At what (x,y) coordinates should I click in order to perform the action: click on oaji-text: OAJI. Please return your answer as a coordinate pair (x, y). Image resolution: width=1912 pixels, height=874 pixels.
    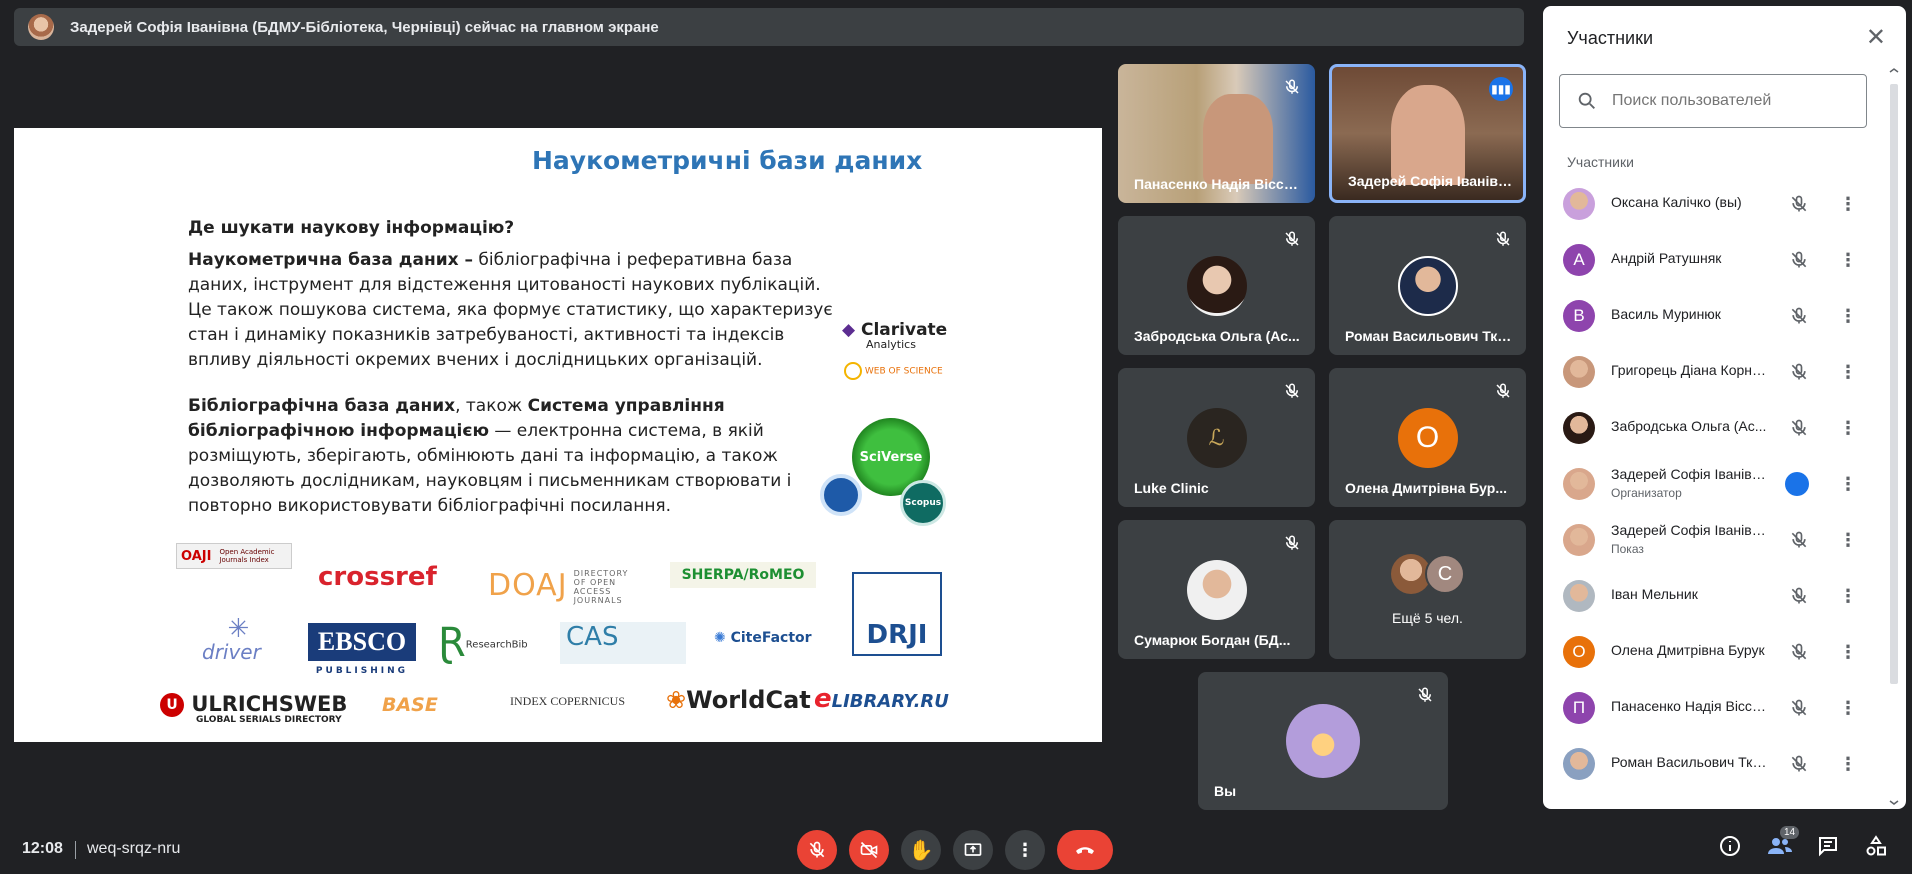
    Looking at the image, I should click on (196, 556).